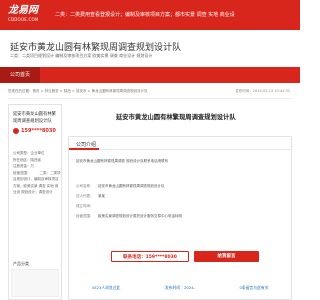  I want to click on info-row: 公司名称： 延安市黄龙山圆有林繁现周调查规划设计队, so click(181, 186).